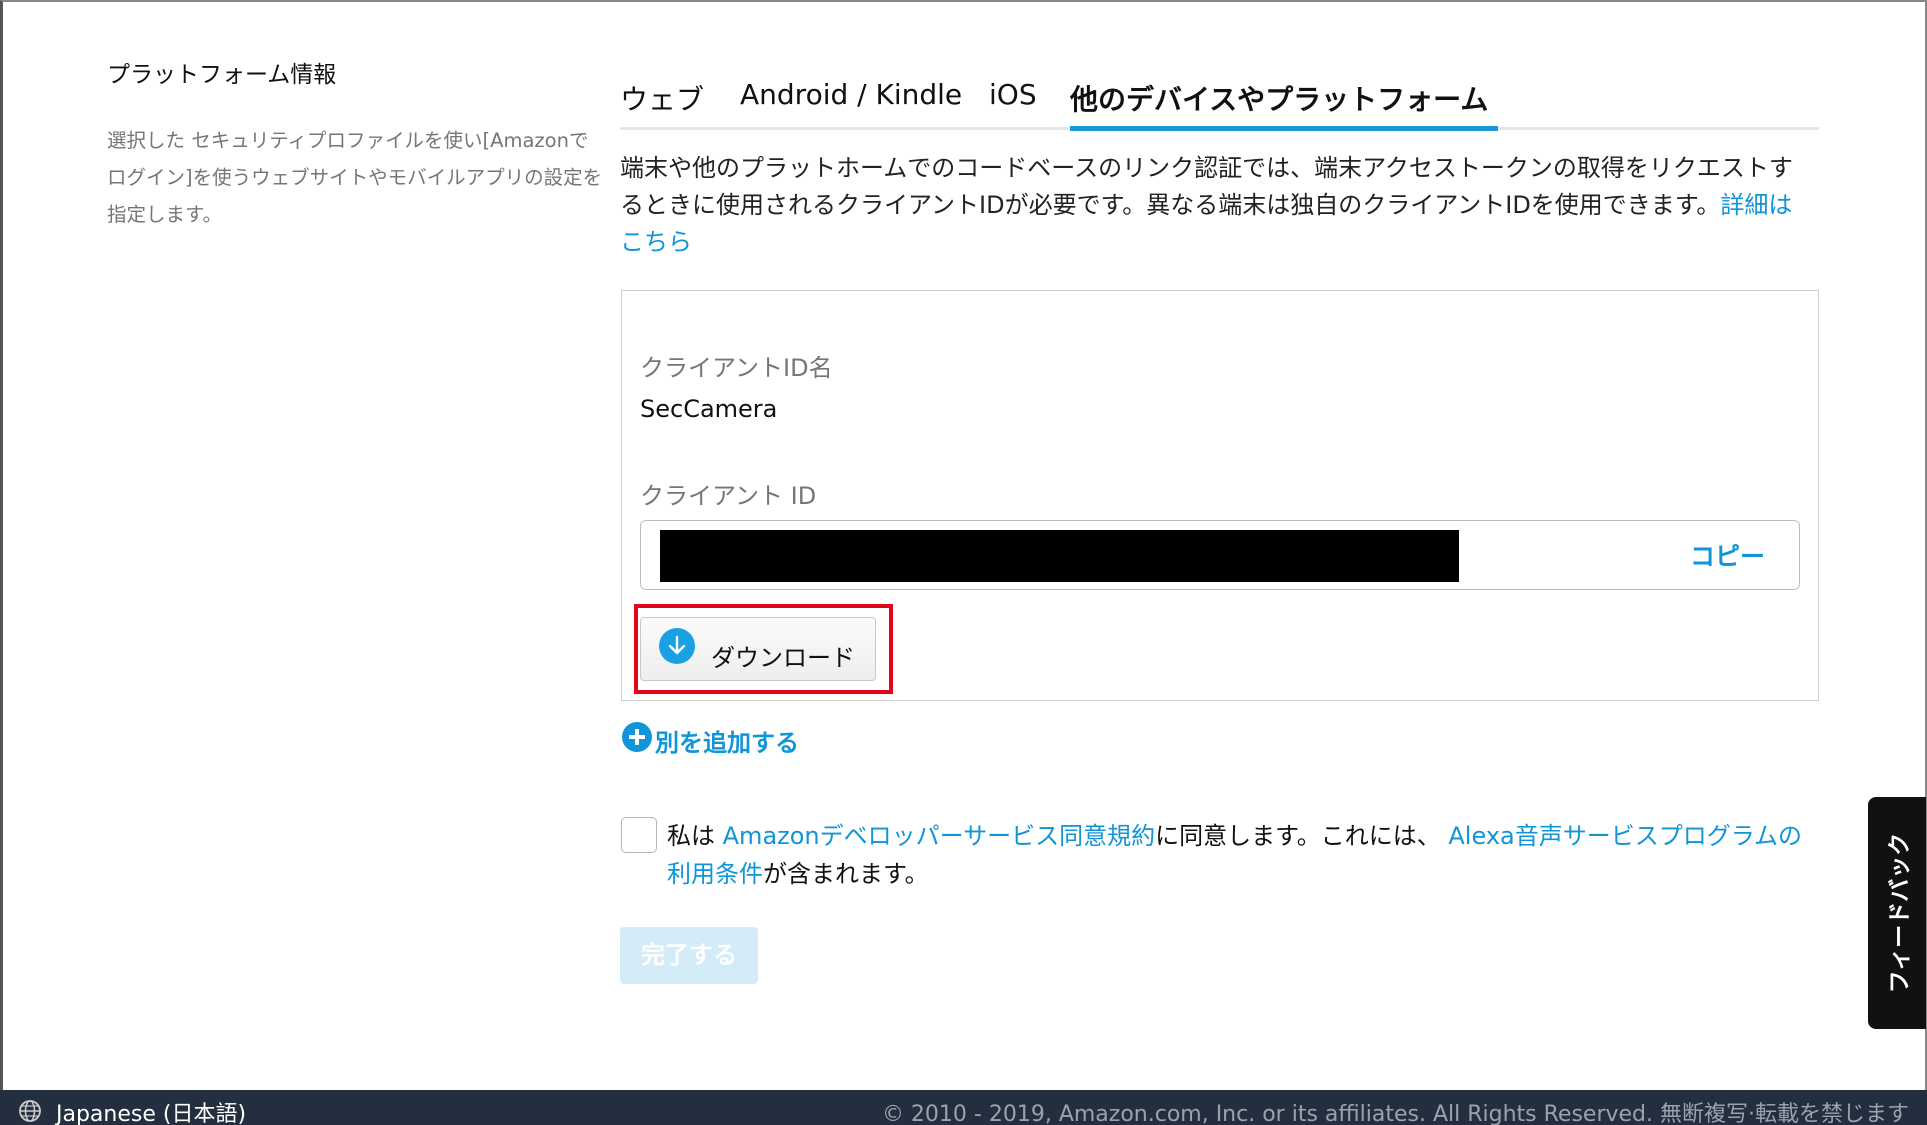 This screenshot has height=1125, width=1927. I want to click on section-title: プラットフォーム情報, so click(222, 75).